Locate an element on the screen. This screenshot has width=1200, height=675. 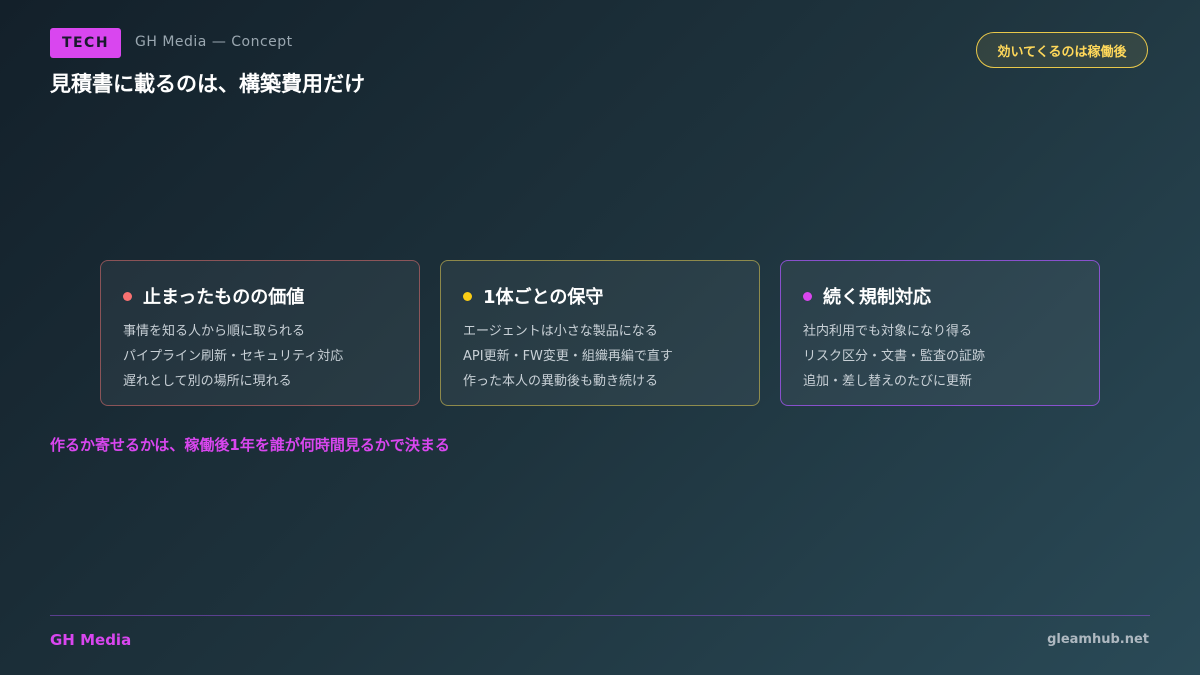
footer-brand: GH Media is located at coordinates (91, 640).